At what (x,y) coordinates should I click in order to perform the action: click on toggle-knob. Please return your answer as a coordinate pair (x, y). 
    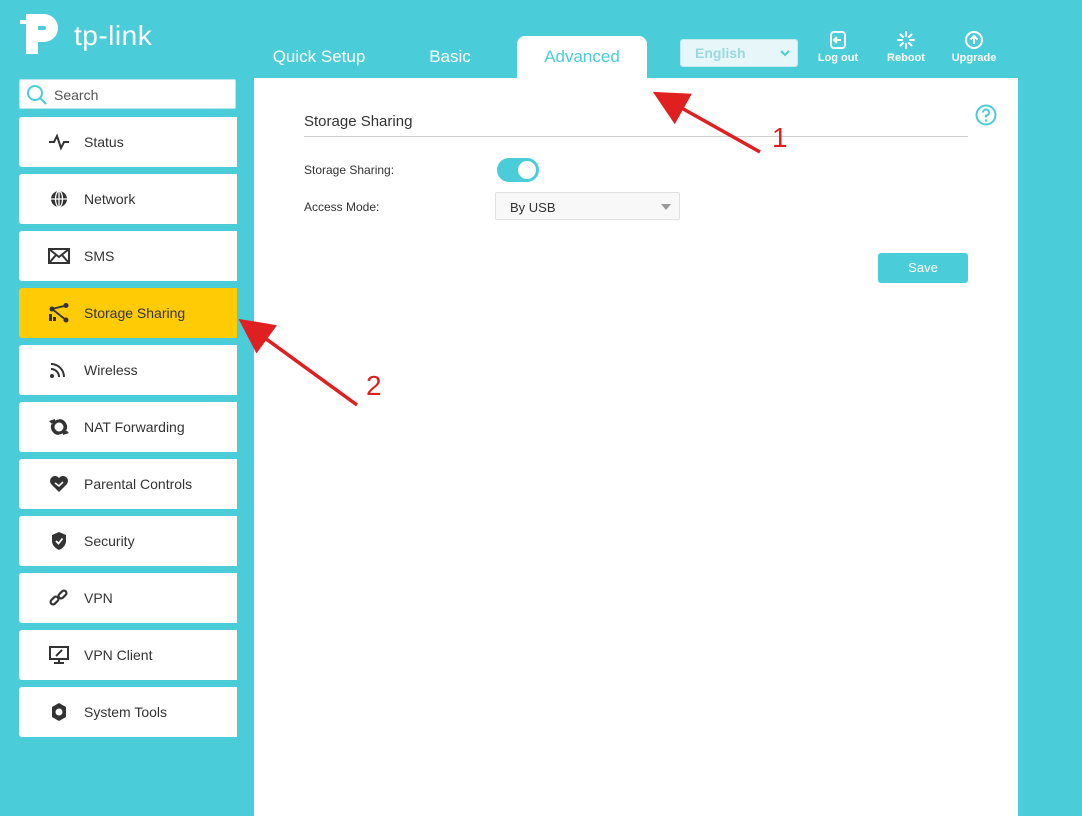
    Looking at the image, I should click on (527, 170).